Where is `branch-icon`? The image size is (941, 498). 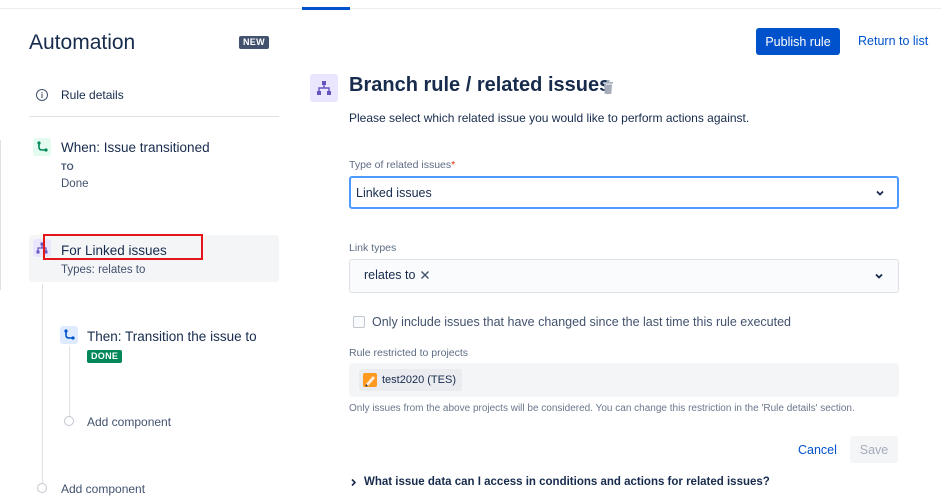
branch-icon is located at coordinates (324, 88).